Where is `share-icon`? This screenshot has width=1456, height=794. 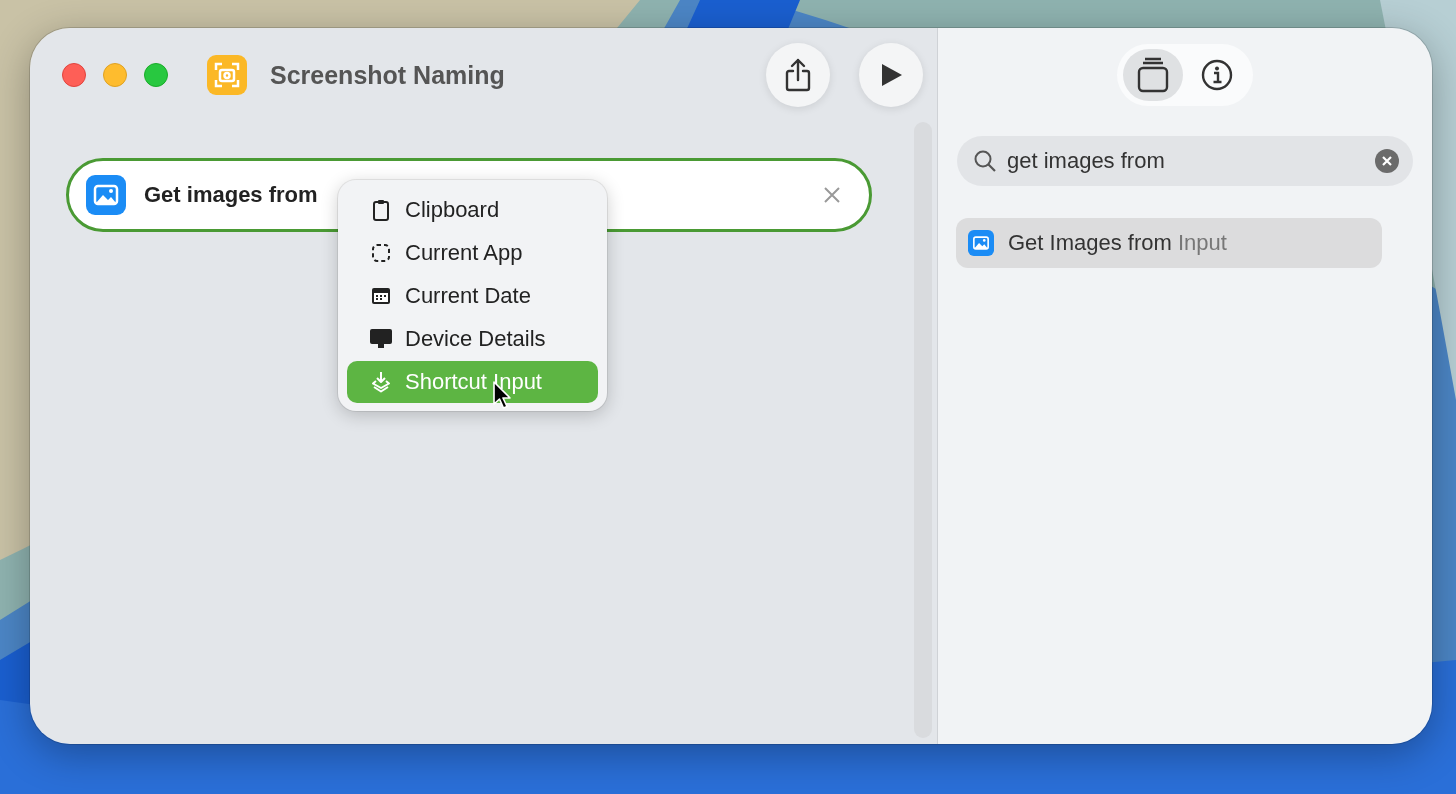
share-icon is located at coordinates (798, 75).